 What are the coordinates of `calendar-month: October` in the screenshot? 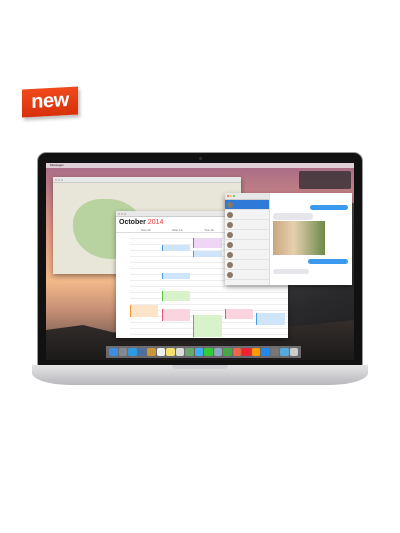 It's located at (132, 222).